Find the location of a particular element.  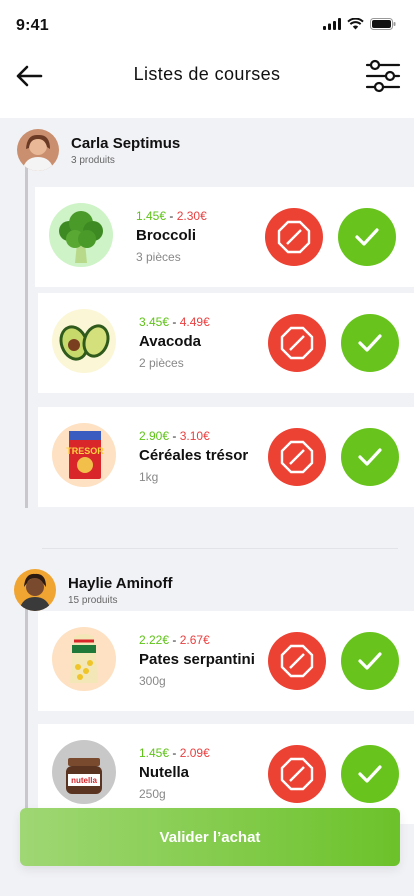

validate-purchase-button: Valider l’achat is located at coordinates (210, 837).